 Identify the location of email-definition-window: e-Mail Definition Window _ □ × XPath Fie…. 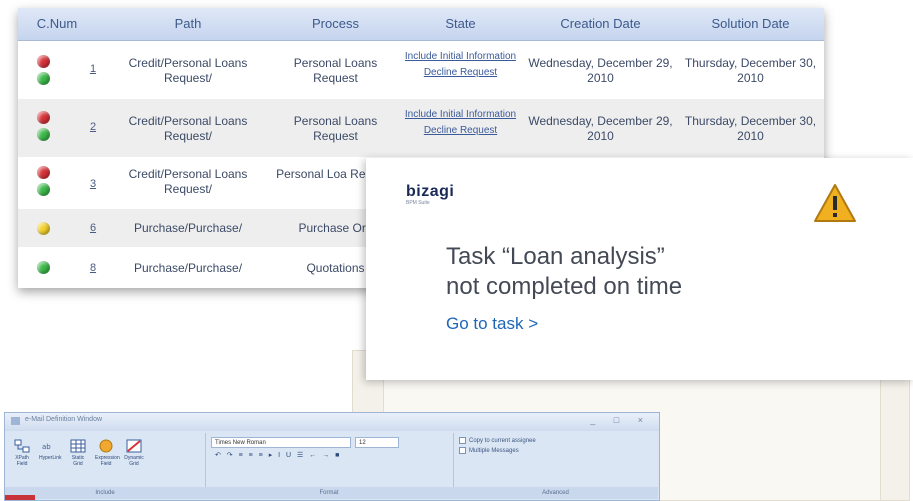
(332, 456).